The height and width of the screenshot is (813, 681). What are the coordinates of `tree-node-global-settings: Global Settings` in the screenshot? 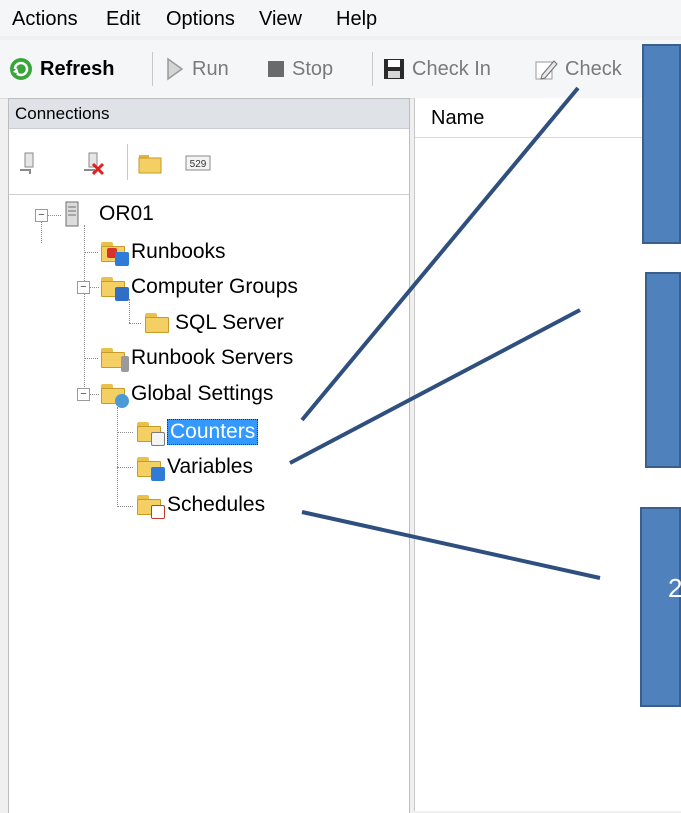 It's located at (187, 394).